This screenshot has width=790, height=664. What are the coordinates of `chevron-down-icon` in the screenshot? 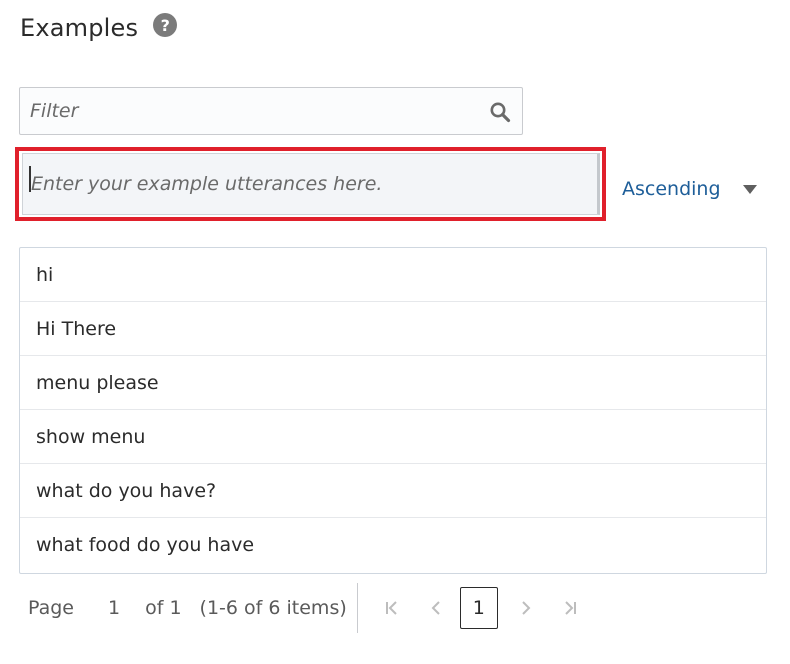 It's located at (749, 189).